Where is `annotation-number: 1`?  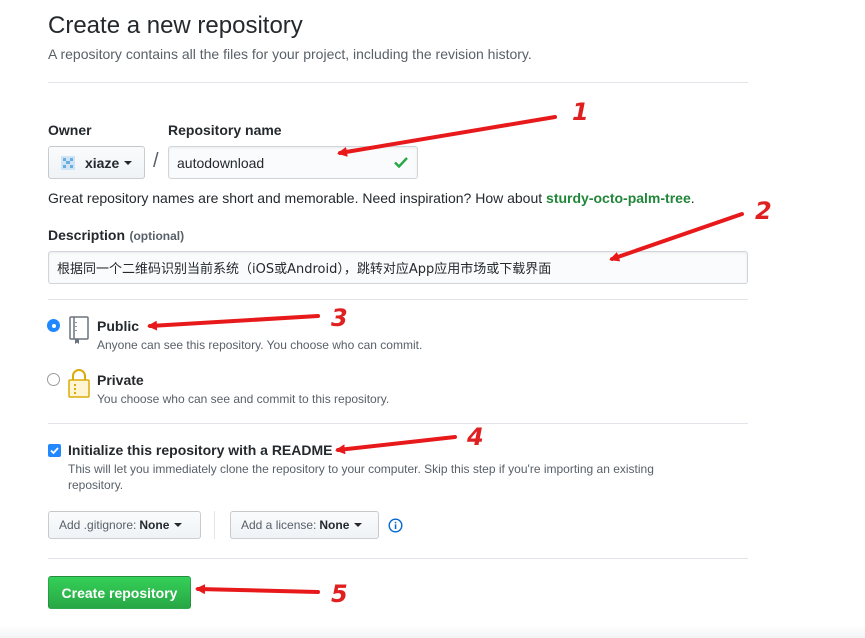
annotation-number: 1 is located at coordinates (580, 112).